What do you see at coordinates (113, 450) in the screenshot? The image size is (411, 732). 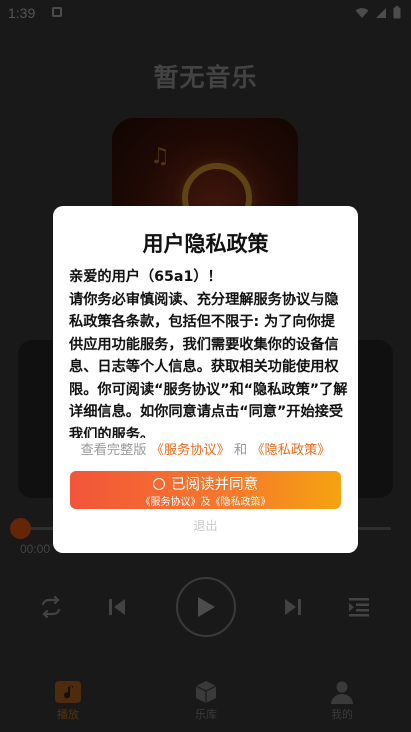 I see `links-prefix: 查看完整版` at bounding box center [113, 450].